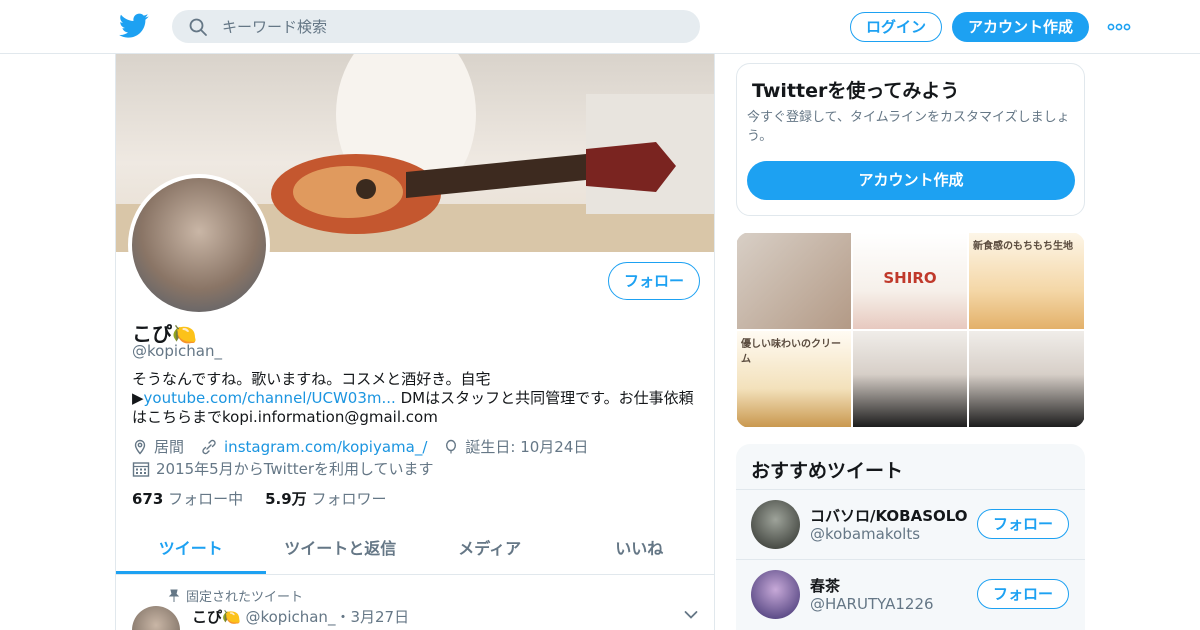 The height and width of the screenshot is (630, 1200). What do you see at coordinates (490, 550) in the screenshot?
I see `tab-media: メディア` at bounding box center [490, 550].